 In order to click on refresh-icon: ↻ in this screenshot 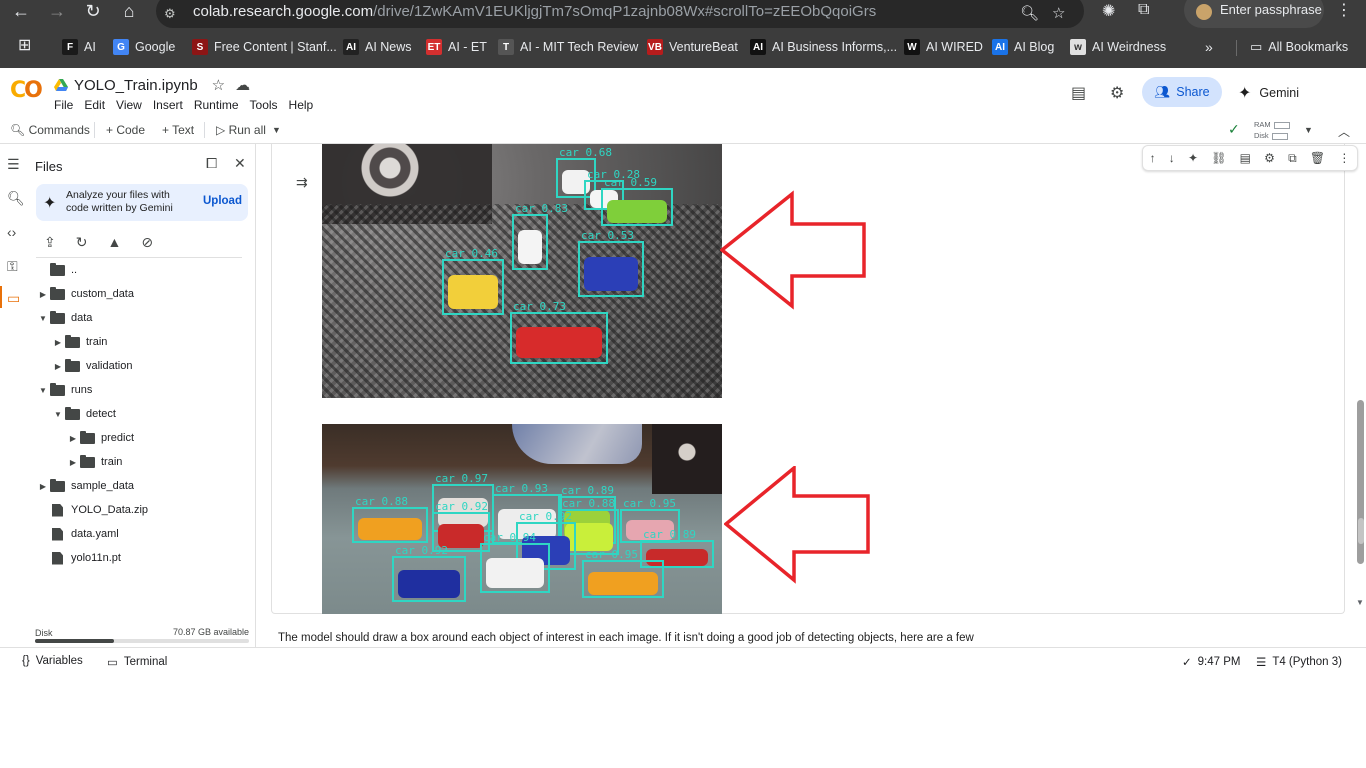, I will do `click(82, 242)`.